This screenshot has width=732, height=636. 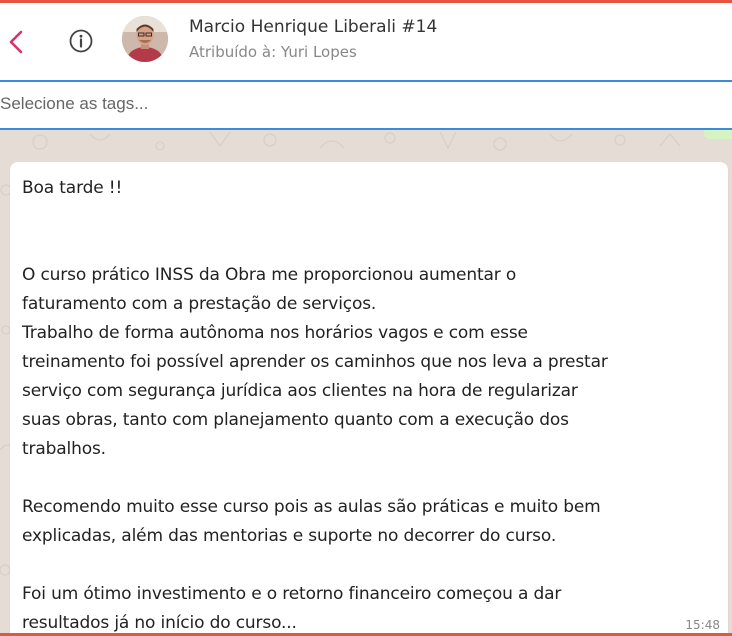 I want to click on info-button, so click(x=81, y=41).